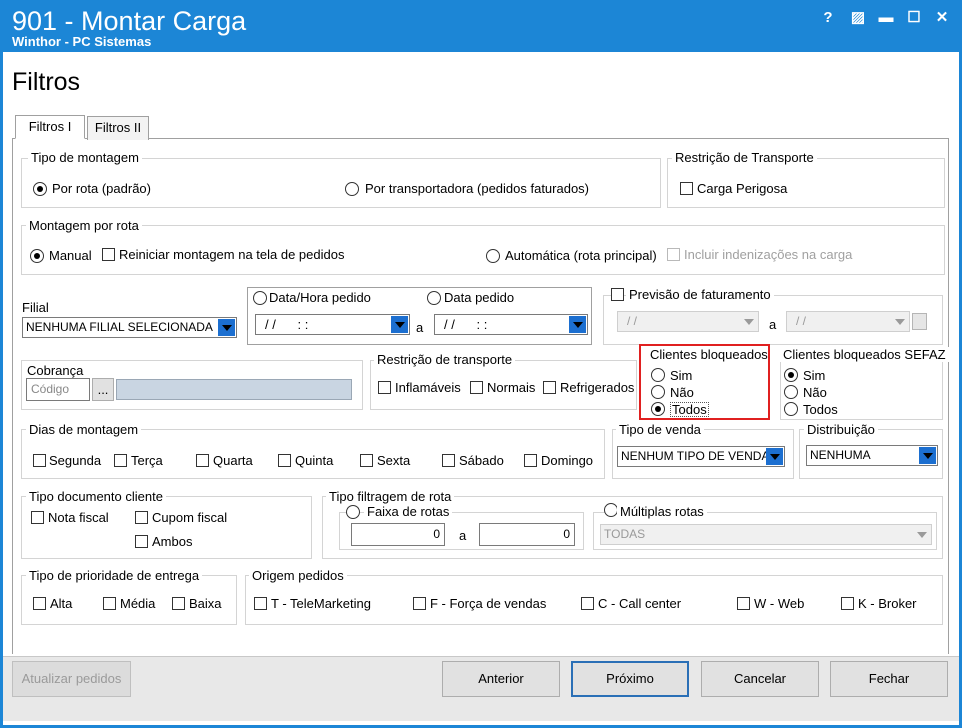  What do you see at coordinates (233, 460) in the screenshot?
I see `quarta-label: Quarta` at bounding box center [233, 460].